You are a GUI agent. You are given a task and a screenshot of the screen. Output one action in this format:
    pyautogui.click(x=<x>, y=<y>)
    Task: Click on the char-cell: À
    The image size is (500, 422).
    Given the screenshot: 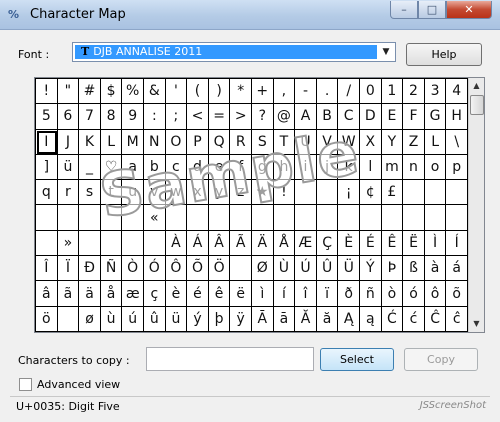 What is the action you would take?
    pyautogui.click(x=176, y=243)
    